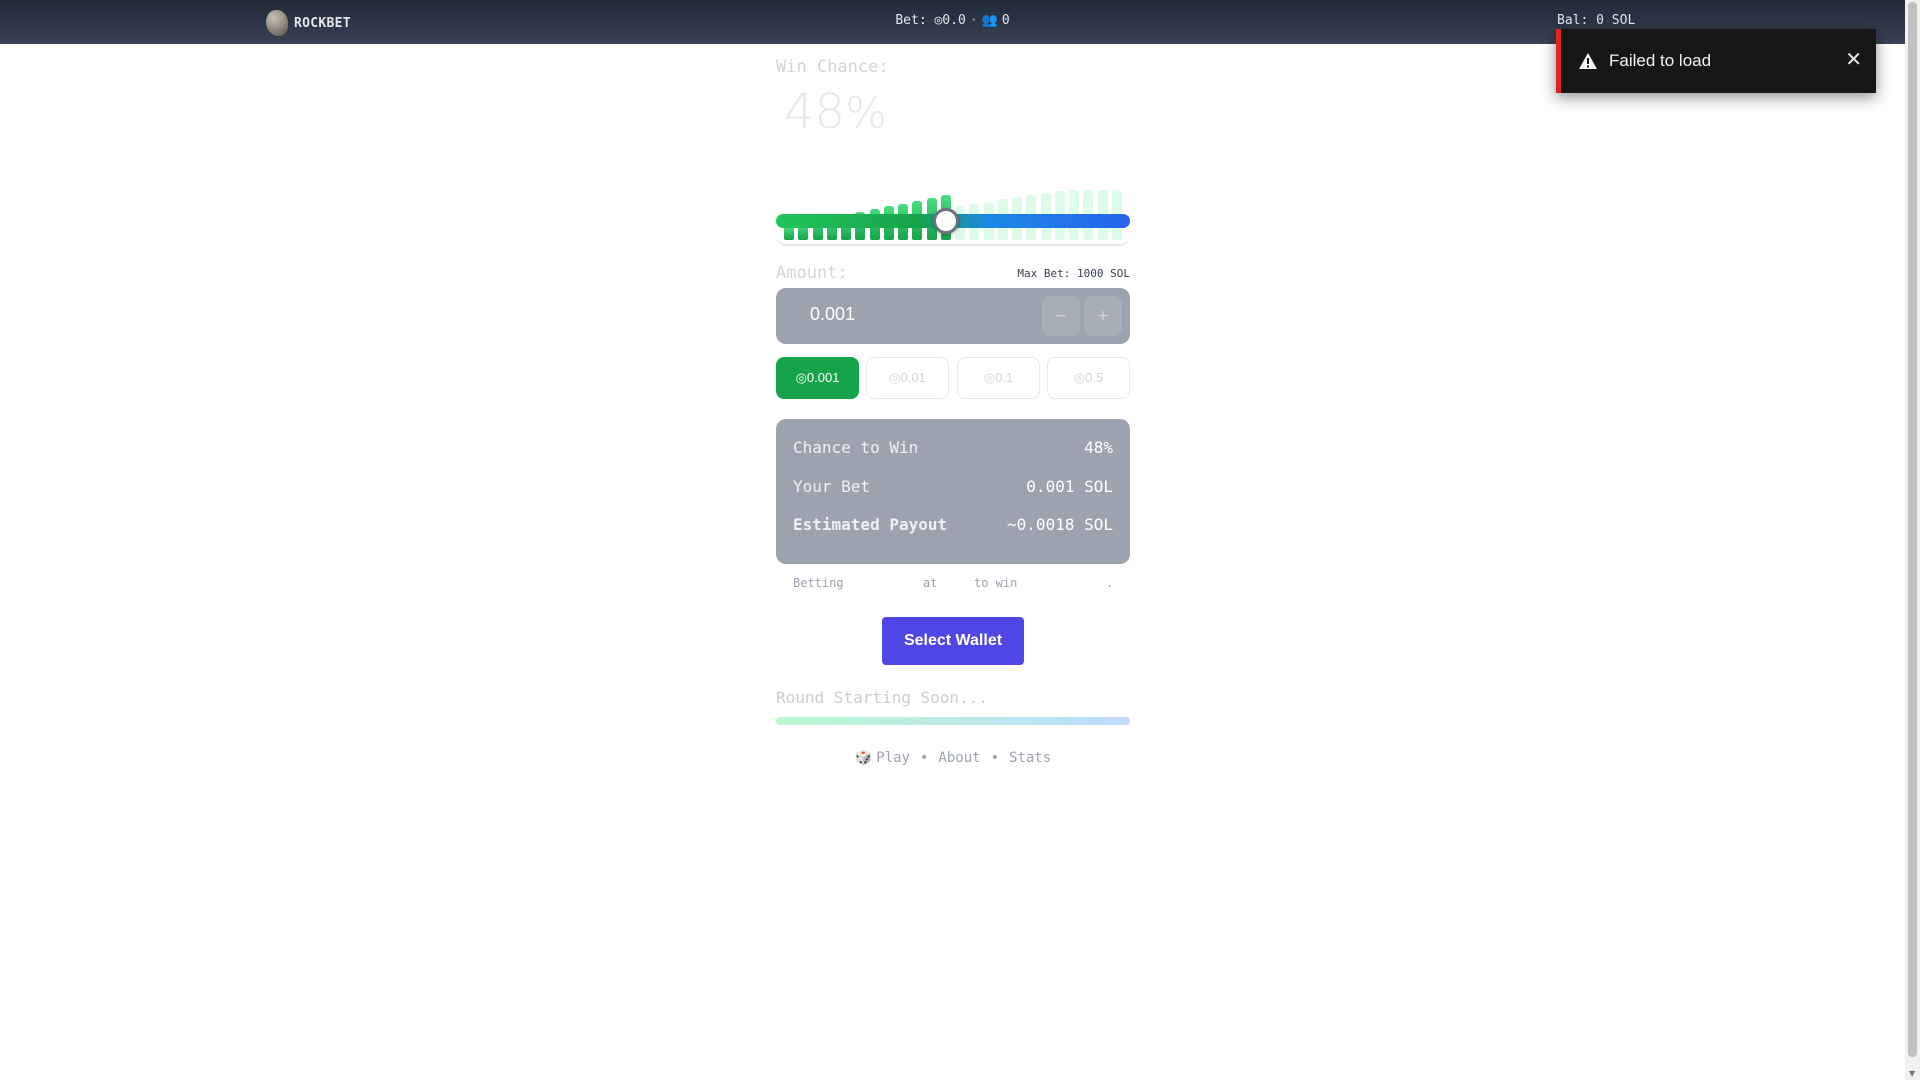 The height and width of the screenshot is (1080, 1920). I want to click on win-chance-value: 48%, so click(835, 112).